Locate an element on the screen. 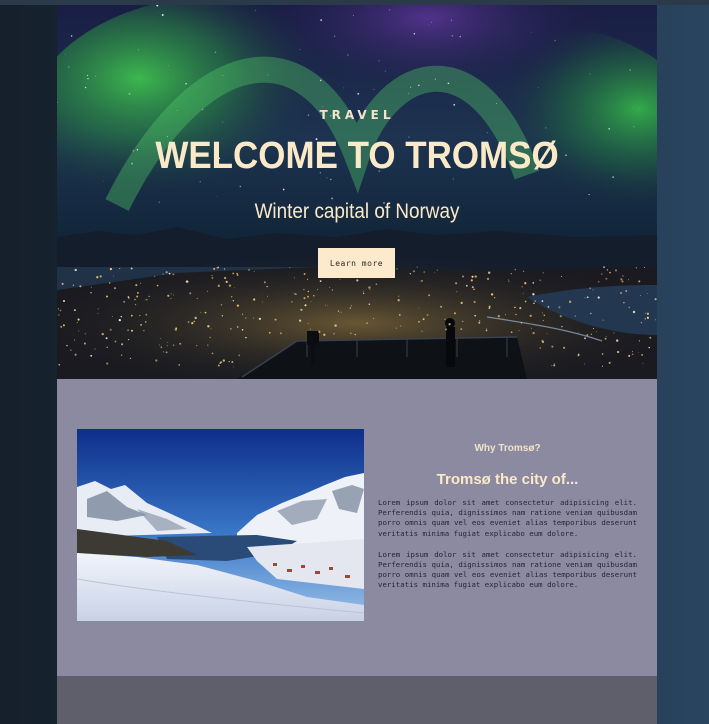 The width and height of the screenshot is (709, 724). hero-eyebrow: TRAVEL is located at coordinates (357, 115).